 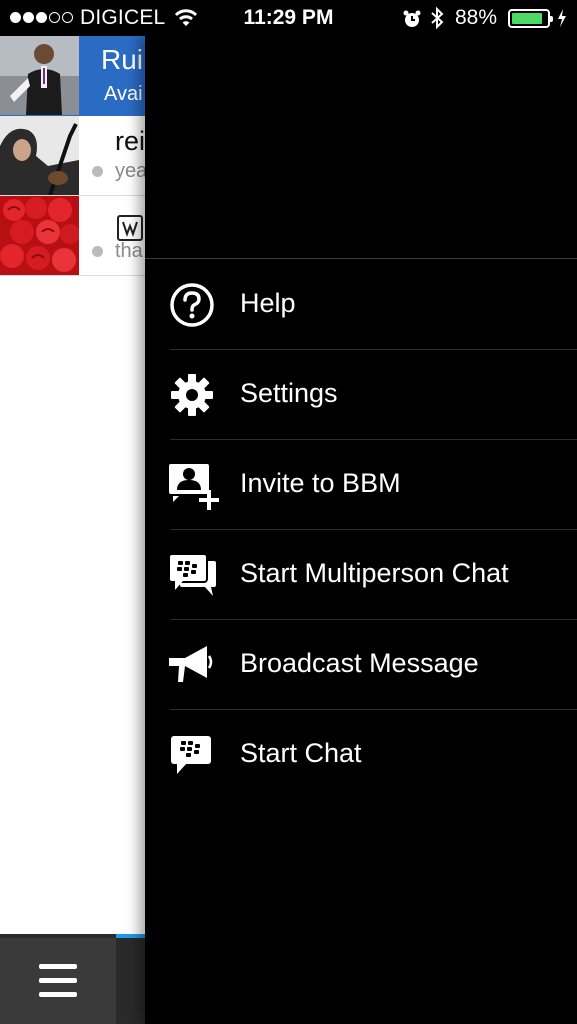 What do you see at coordinates (192, 755) in the screenshot?
I see `chat-bubble-icon` at bounding box center [192, 755].